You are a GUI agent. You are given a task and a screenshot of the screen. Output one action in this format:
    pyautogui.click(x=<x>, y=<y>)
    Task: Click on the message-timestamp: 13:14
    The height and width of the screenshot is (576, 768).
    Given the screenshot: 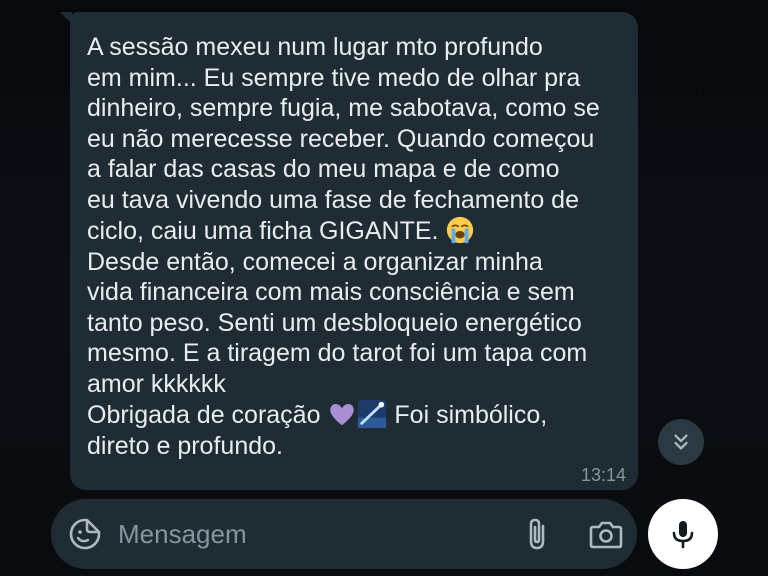 What is the action you would take?
    pyautogui.click(x=603, y=475)
    